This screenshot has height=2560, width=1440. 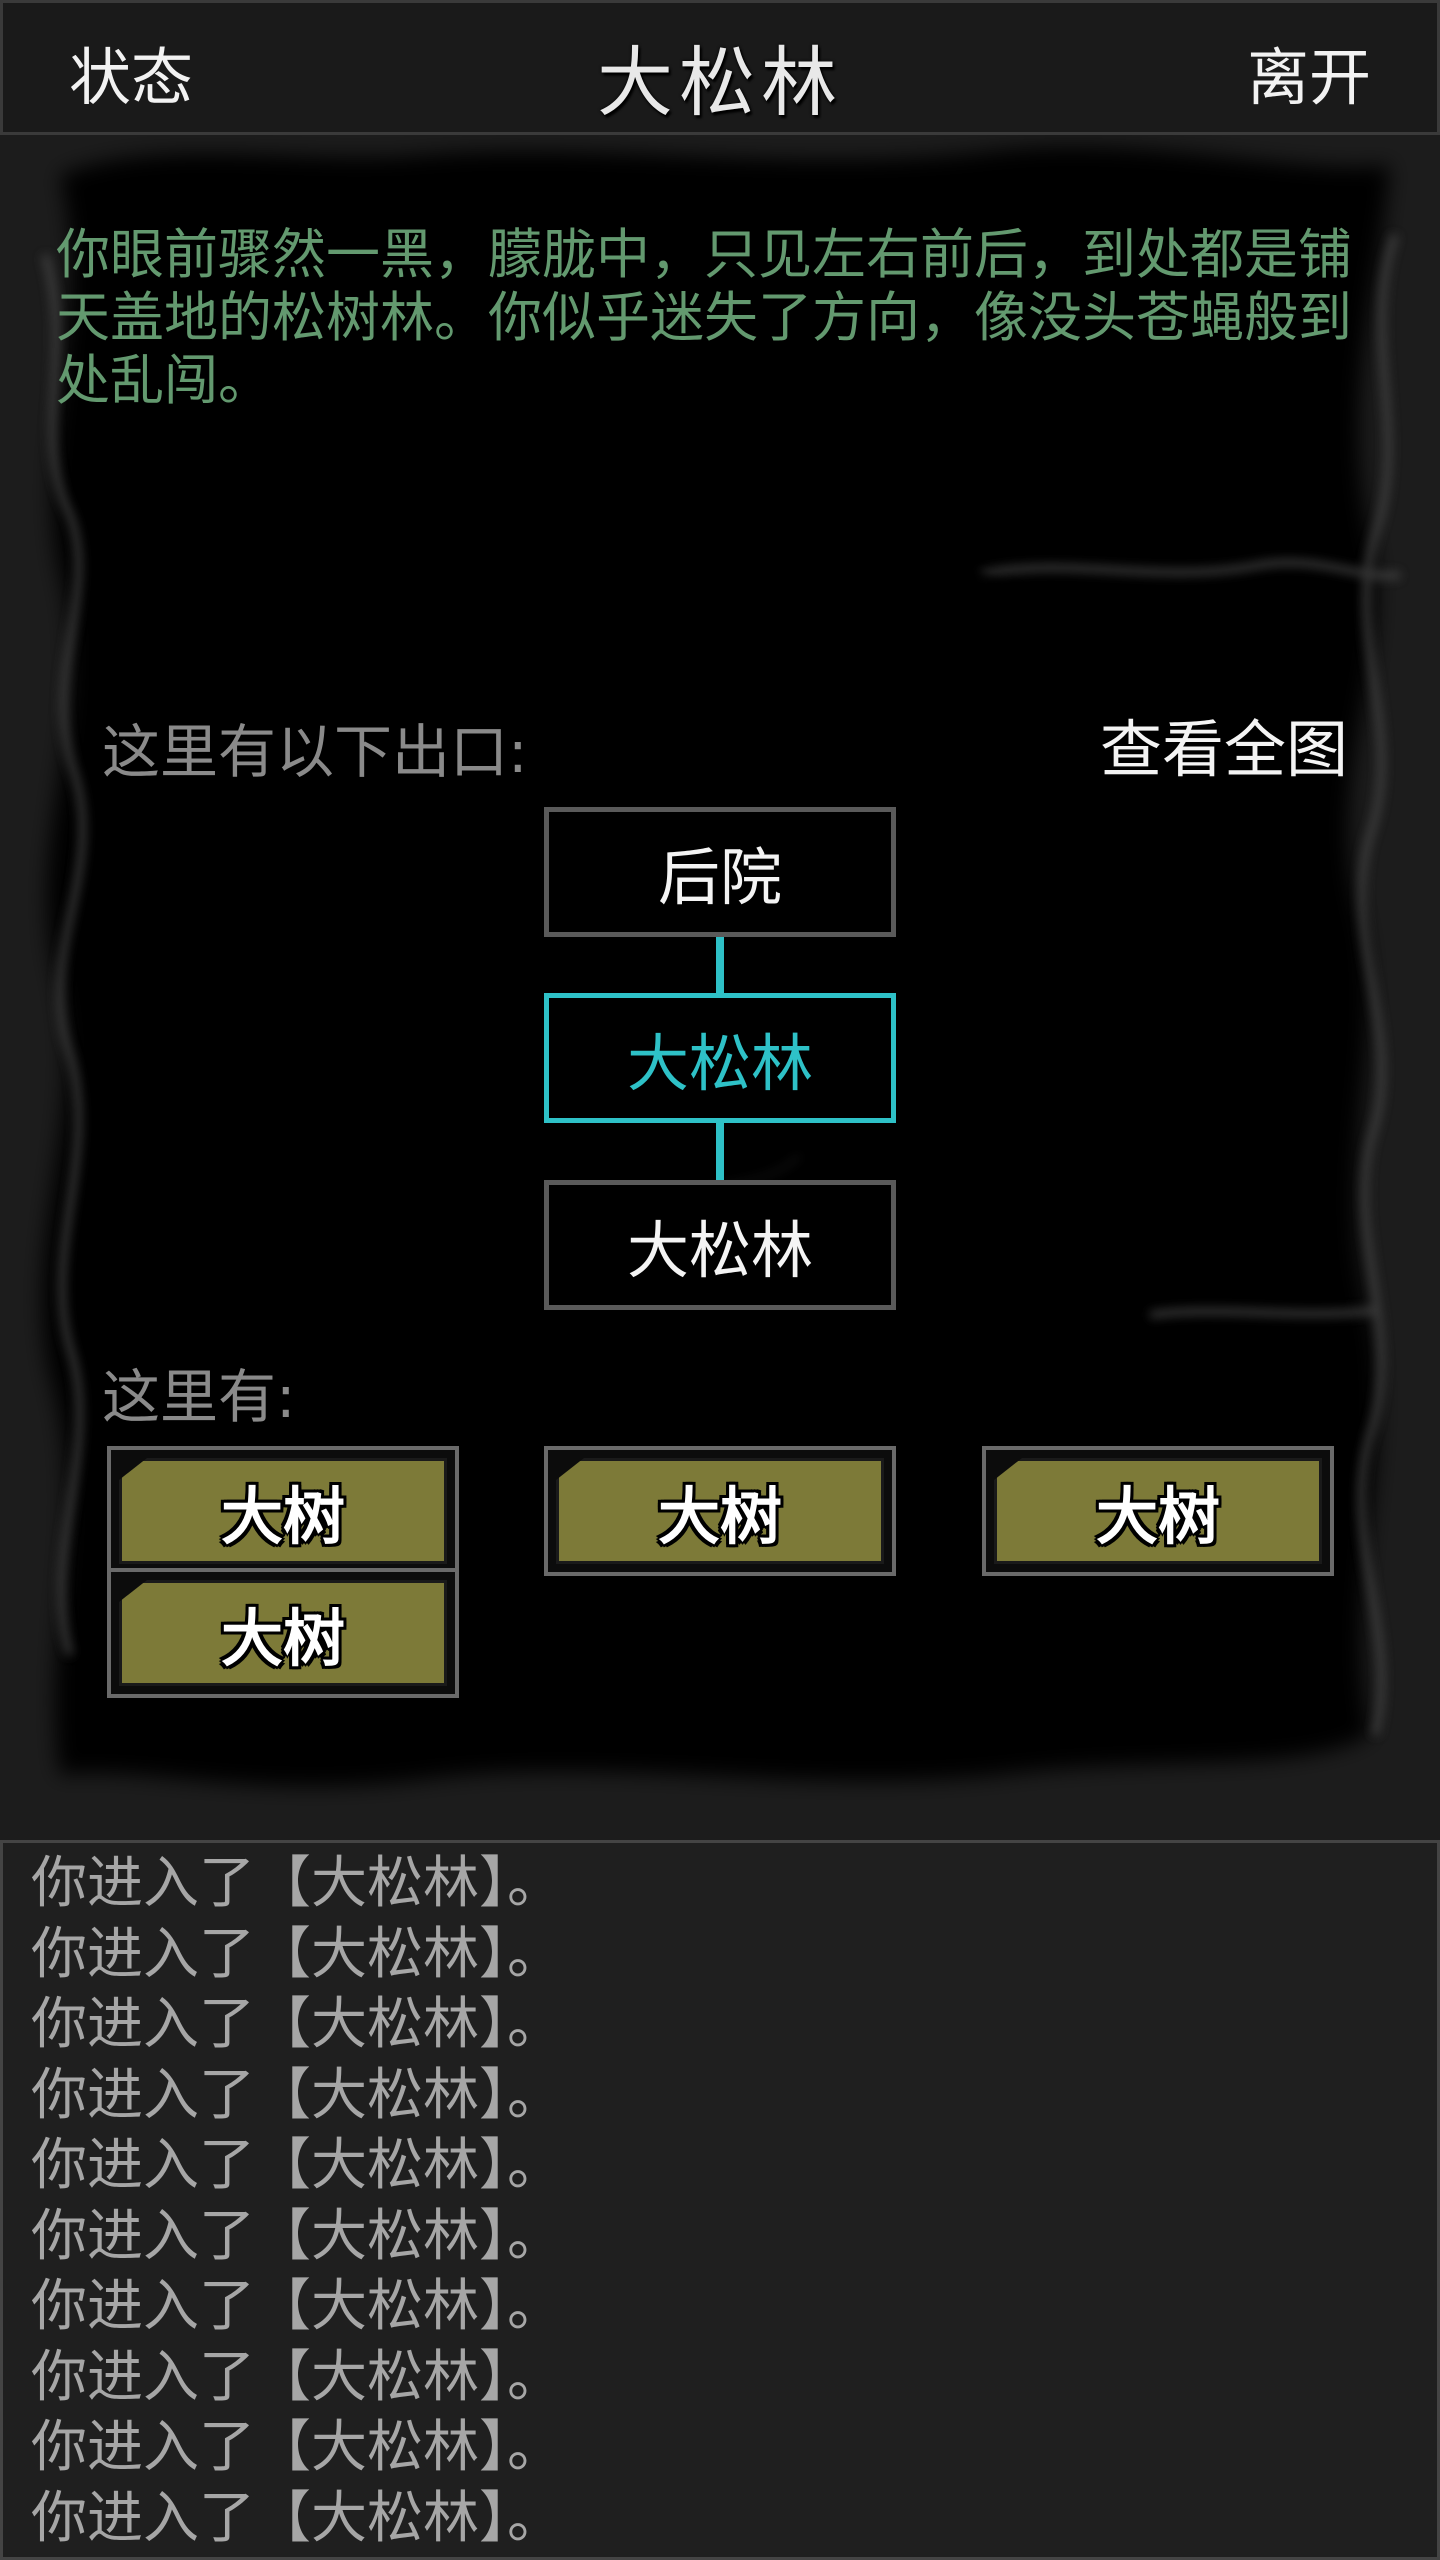 What do you see at coordinates (315, 752) in the screenshot?
I see `exits-label: 这里有以下出口:` at bounding box center [315, 752].